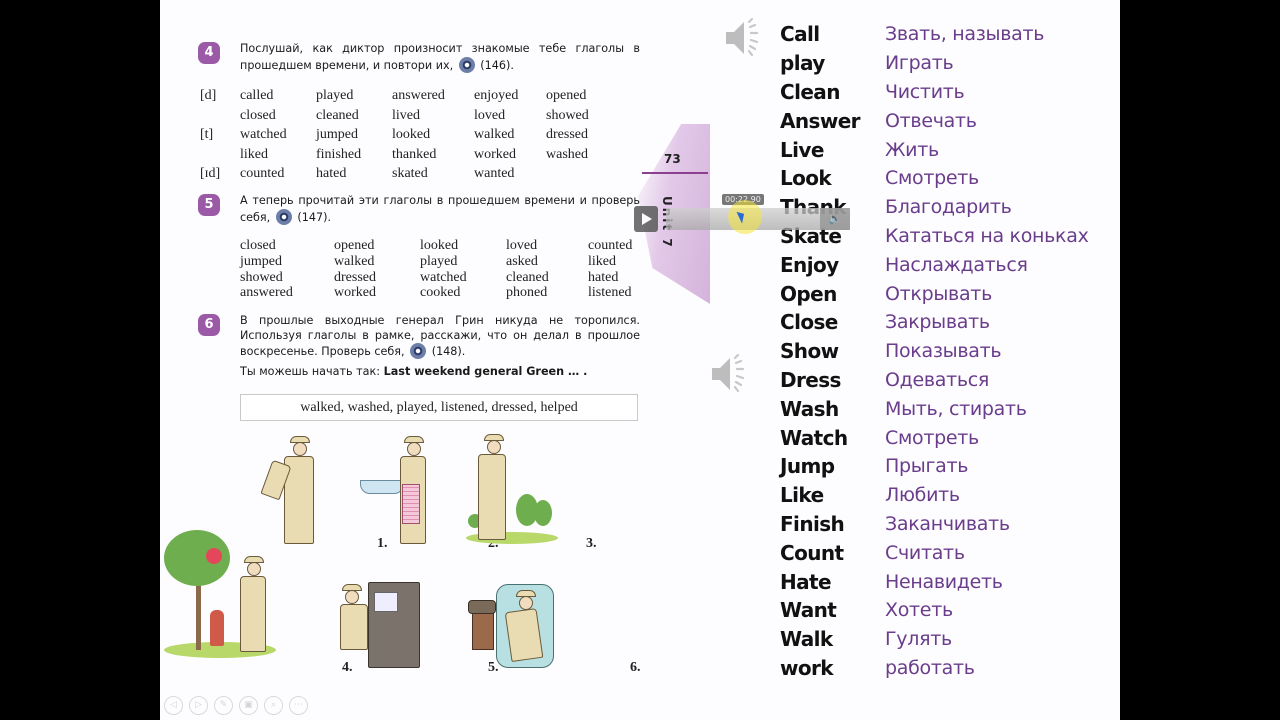  What do you see at coordinates (223, 705) in the screenshot?
I see `pen-button: ✎` at bounding box center [223, 705].